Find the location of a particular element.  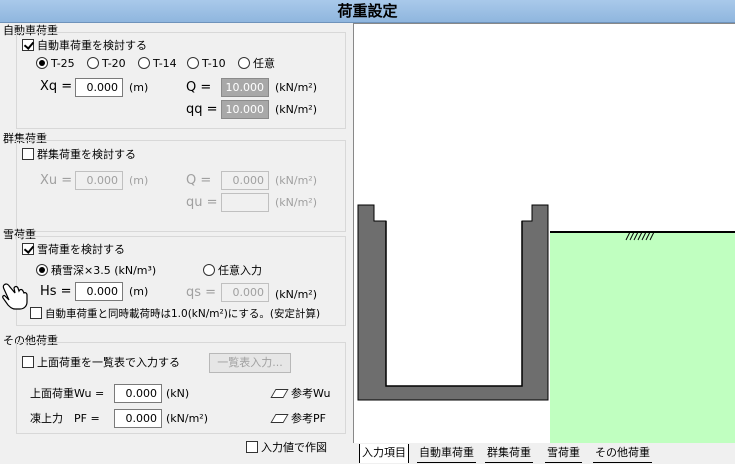

qq-input: 10.000 is located at coordinates (245, 109).